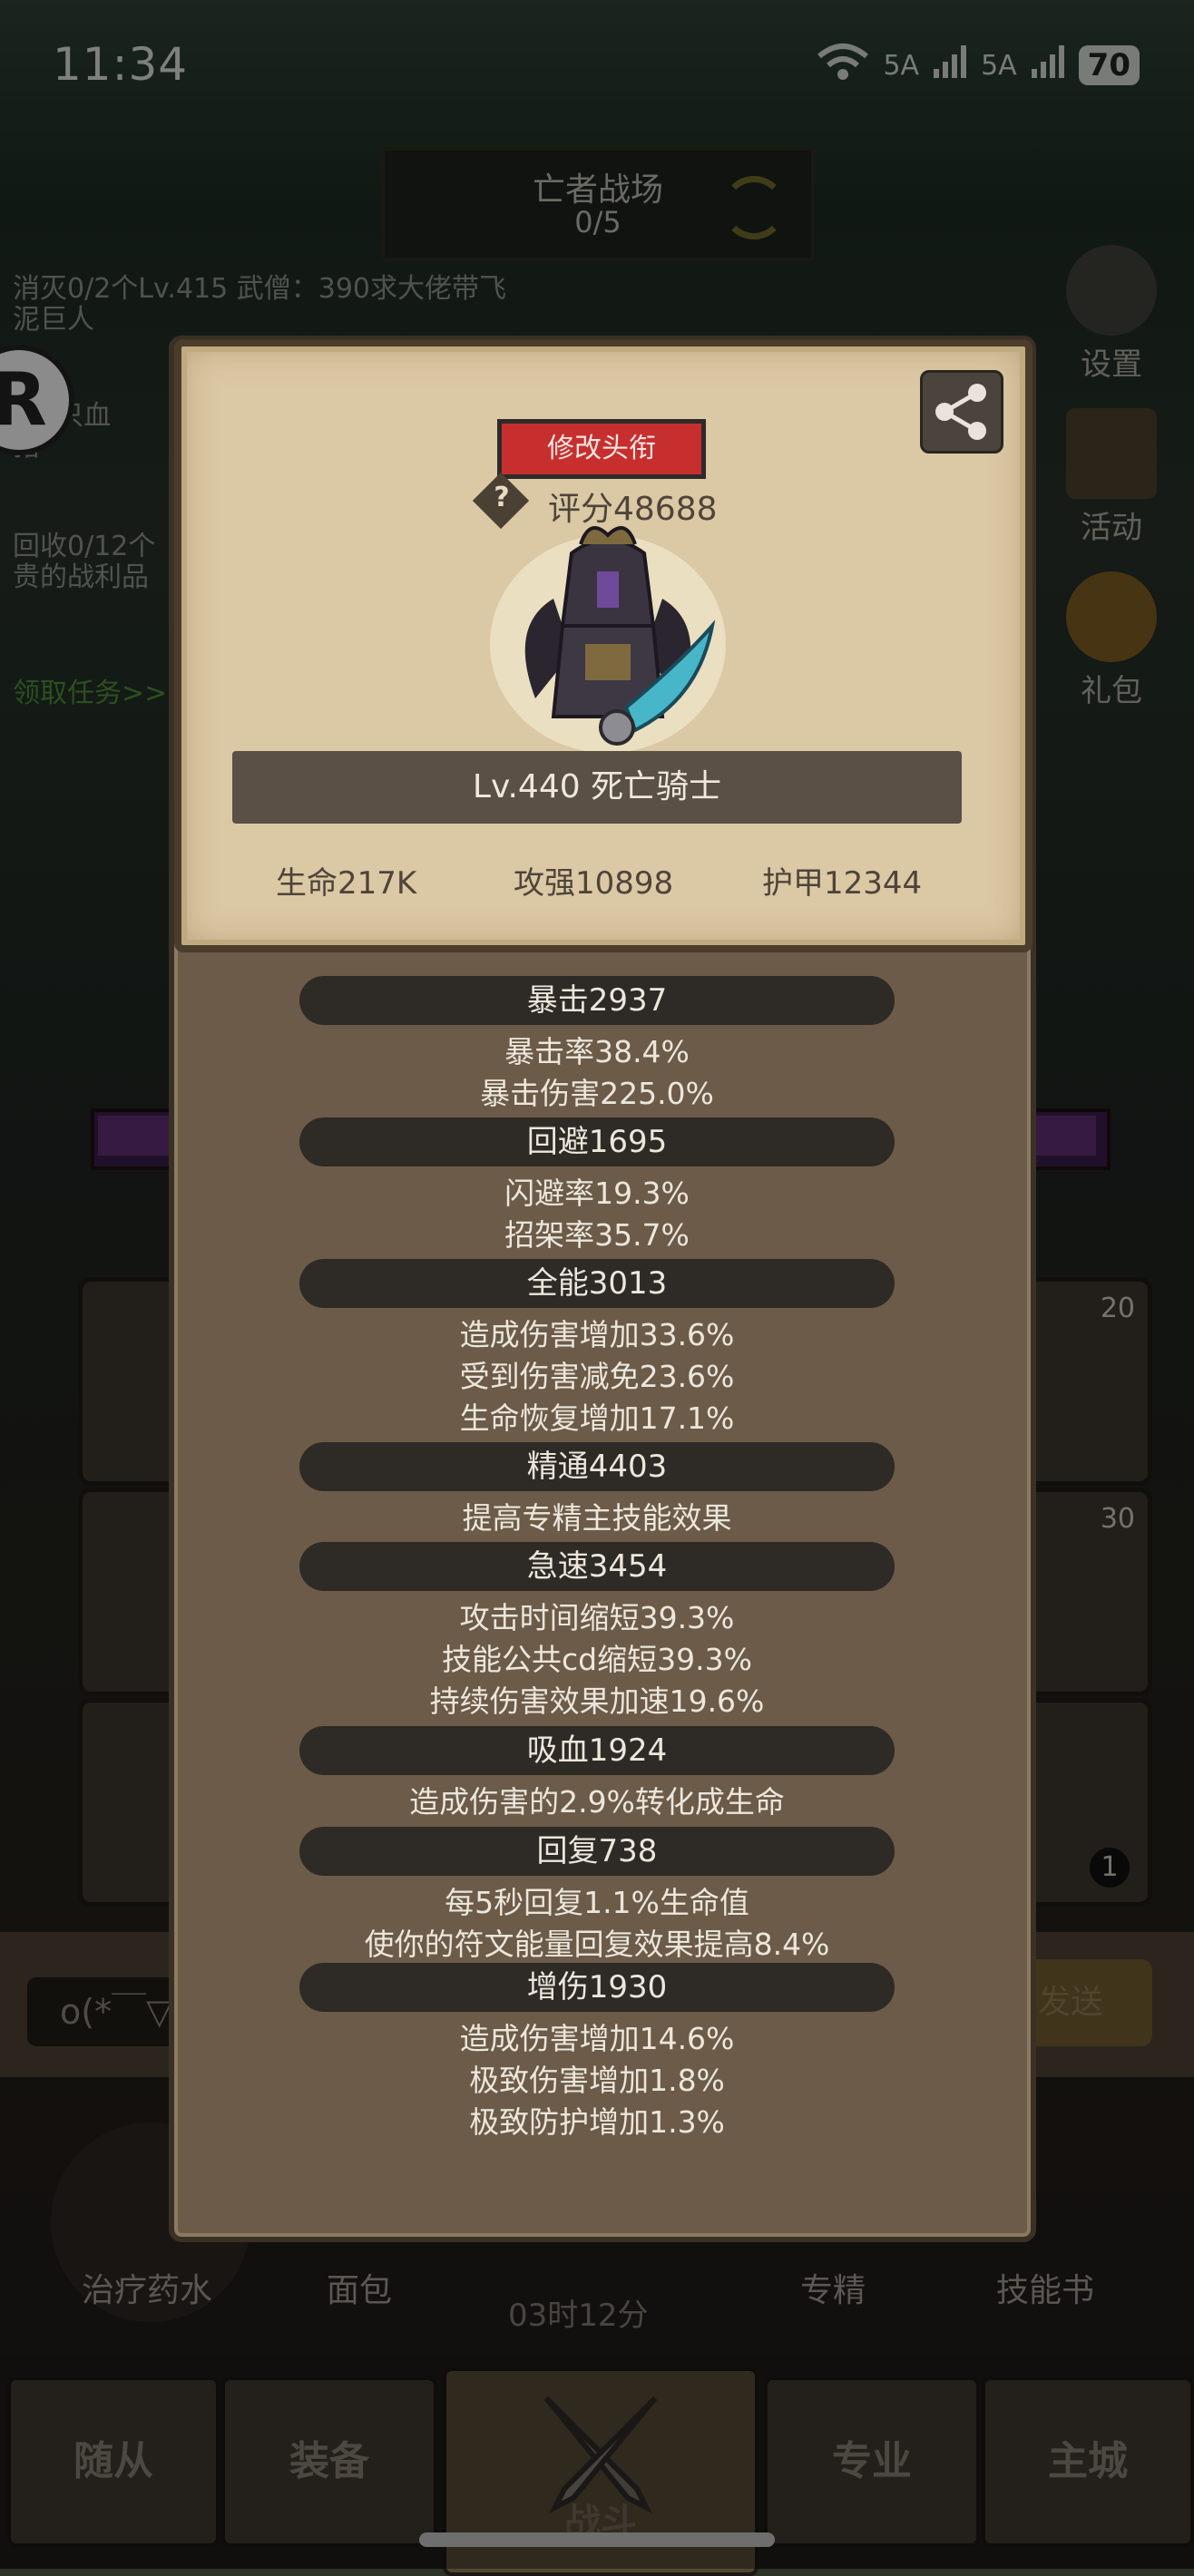 The image size is (1194, 2576). I want to click on stat-section-header: 全能3013, so click(597, 1283).